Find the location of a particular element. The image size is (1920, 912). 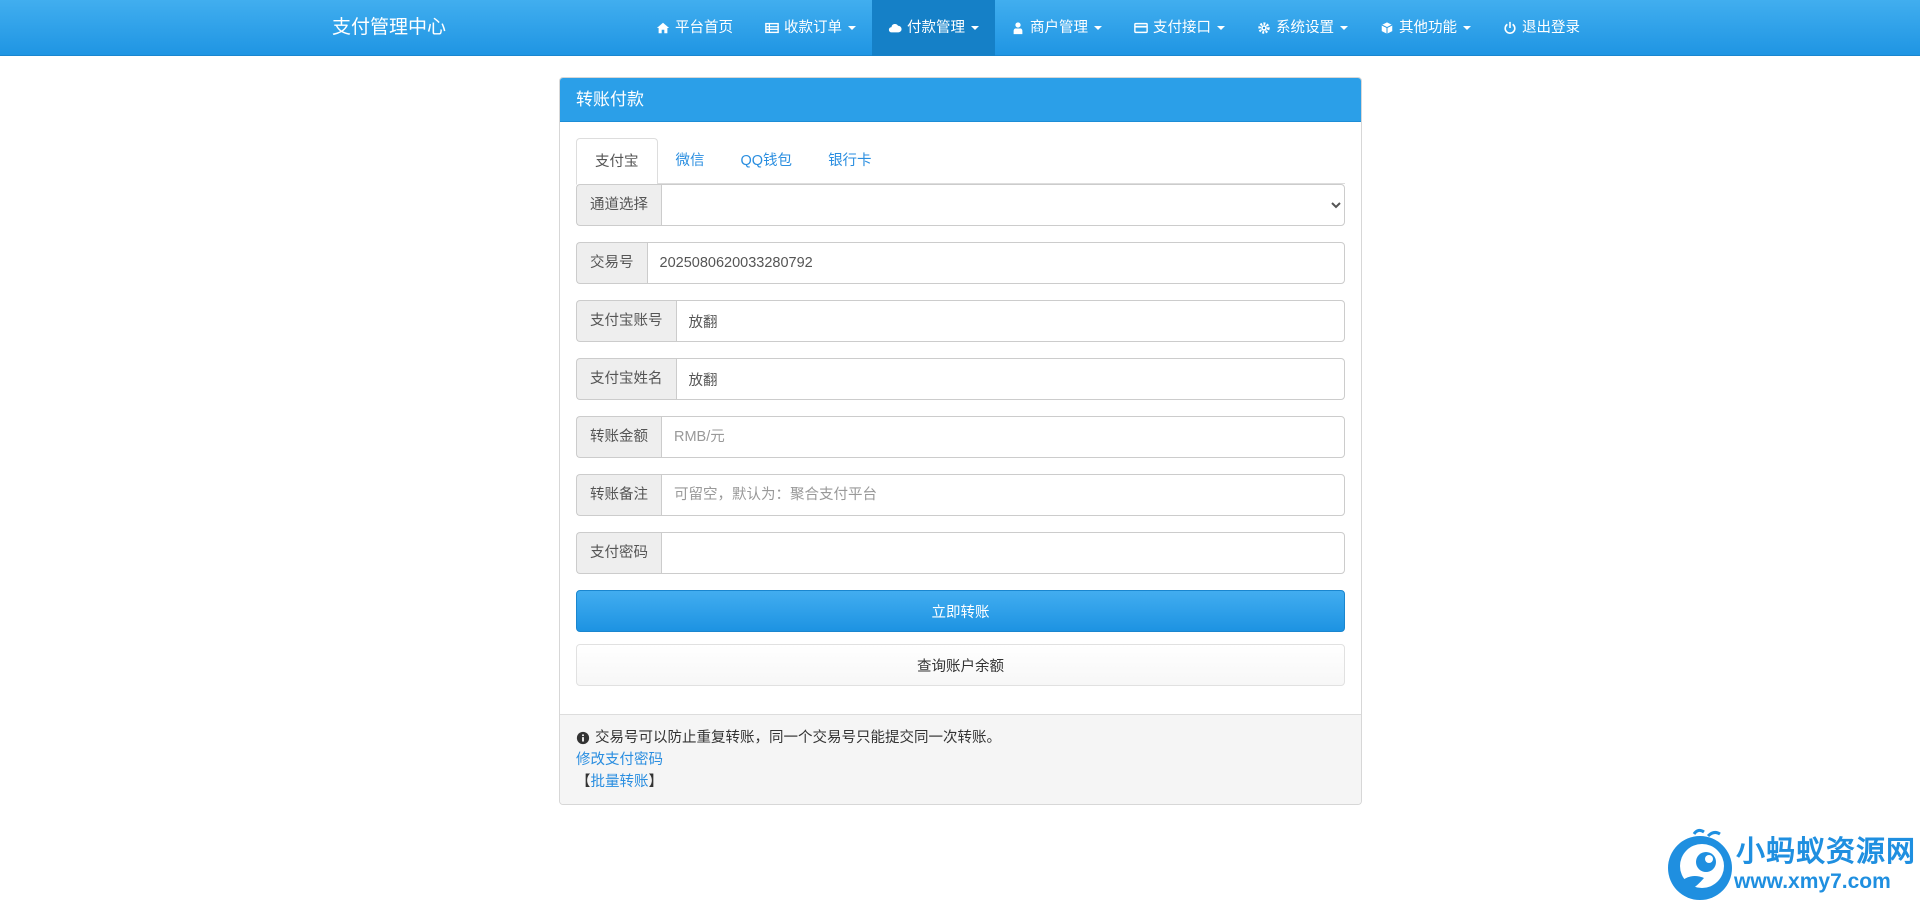

trade-no-input is located at coordinates (995, 263).